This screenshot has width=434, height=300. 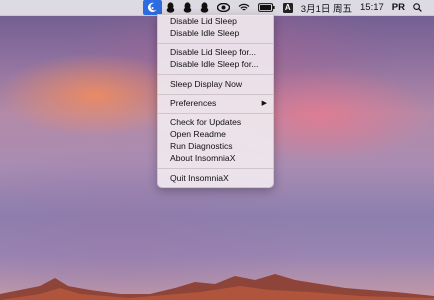 I want to click on spotlight-status-item, so click(x=417, y=7).